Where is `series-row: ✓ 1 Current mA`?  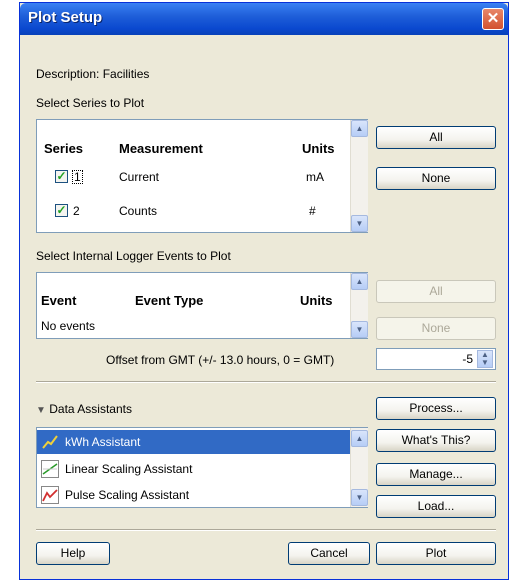
series-row: ✓ 1 Current mA is located at coordinates (194, 177).